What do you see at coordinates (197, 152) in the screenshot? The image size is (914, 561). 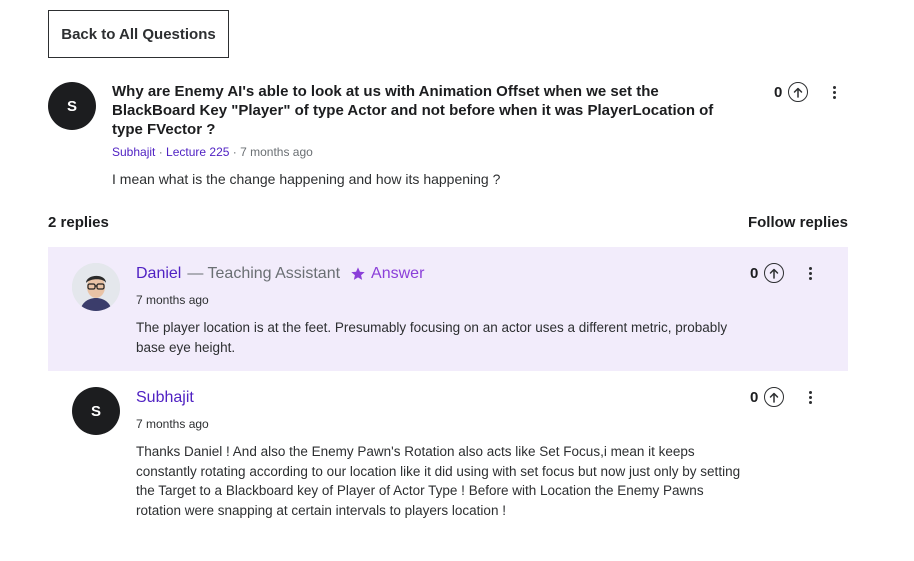 I see `lecture-link: Lecture 225` at bounding box center [197, 152].